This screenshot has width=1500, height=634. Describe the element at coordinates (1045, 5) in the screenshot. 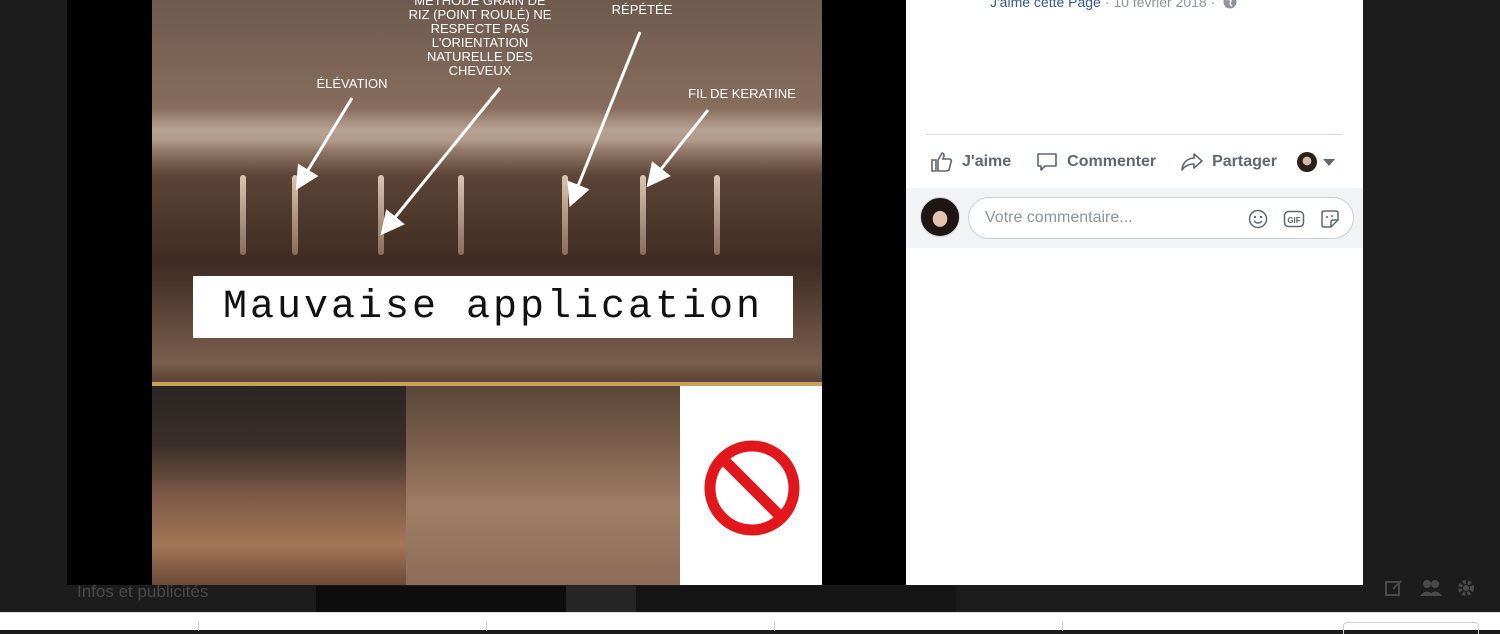

I see `like-page-link: J'aime cette Page` at that location.